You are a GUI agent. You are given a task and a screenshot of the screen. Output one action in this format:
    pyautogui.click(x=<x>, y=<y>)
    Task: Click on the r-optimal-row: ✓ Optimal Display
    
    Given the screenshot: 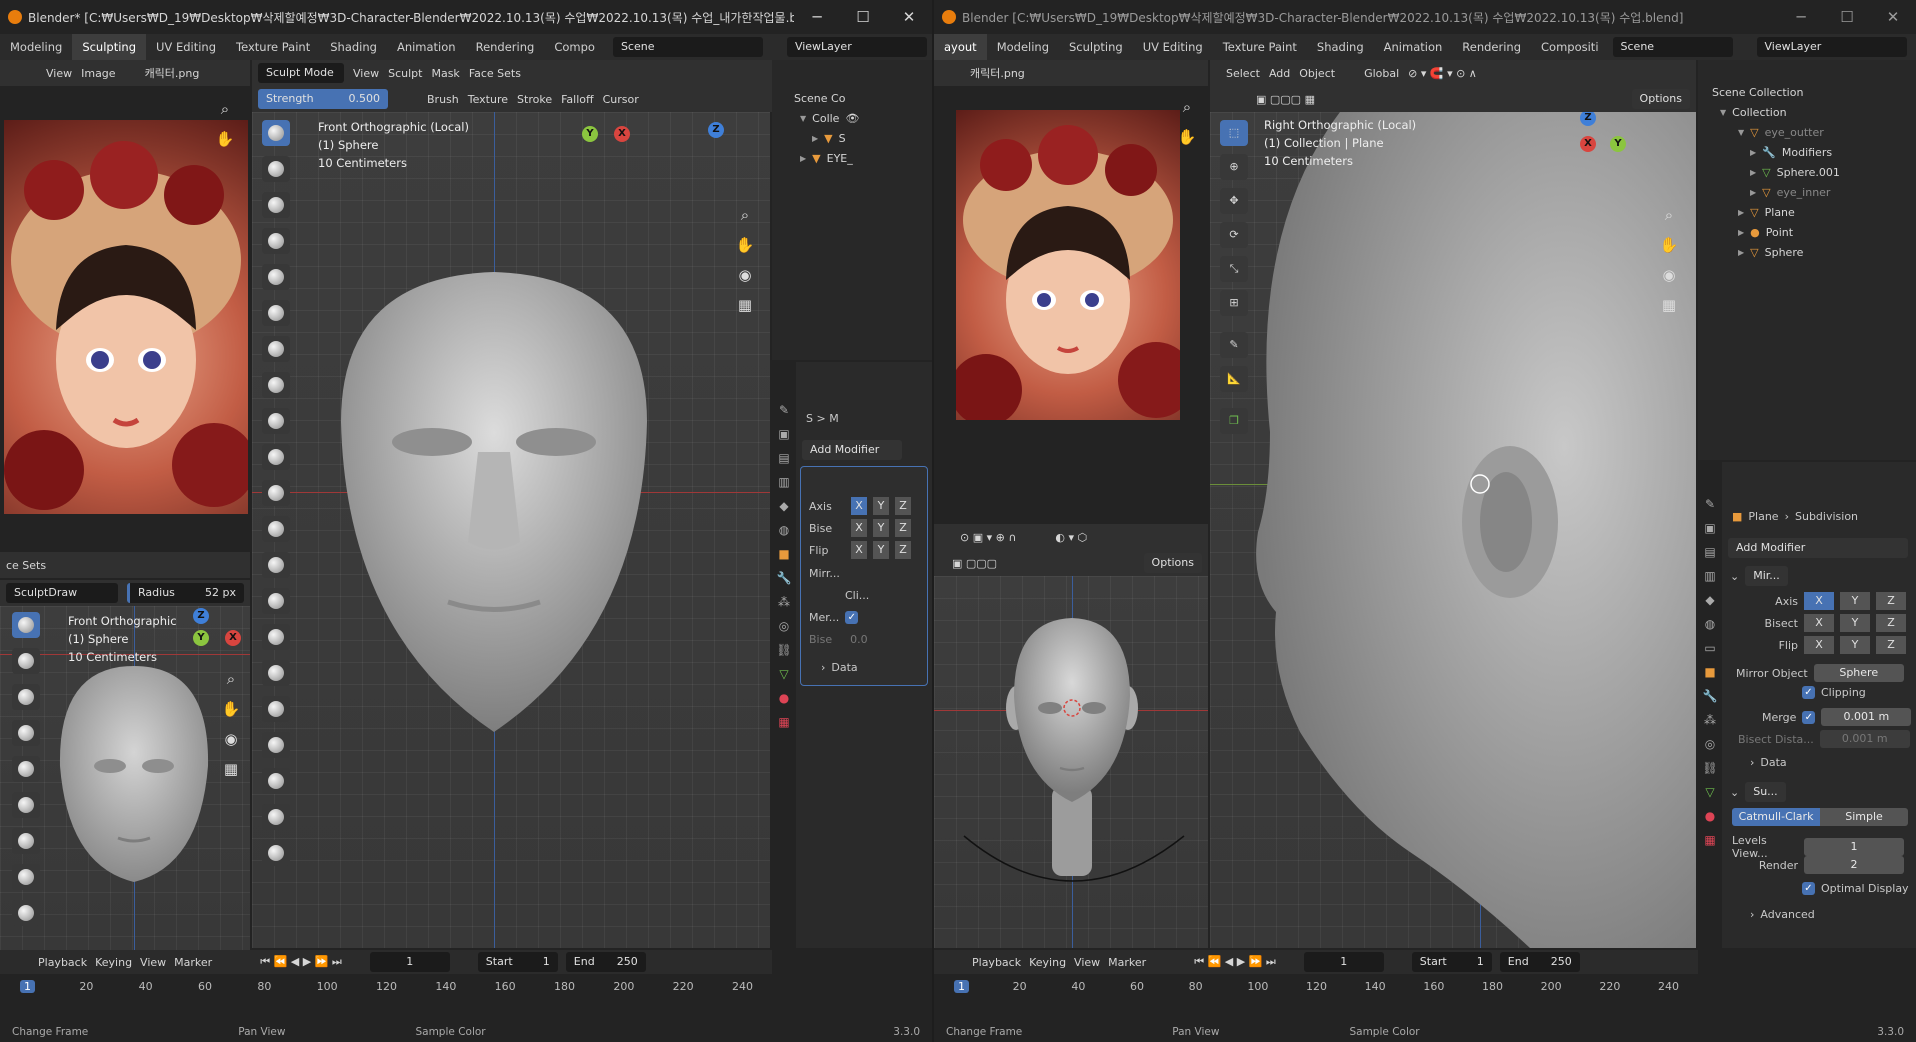 What is the action you would take?
    pyautogui.click(x=1855, y=888)
    